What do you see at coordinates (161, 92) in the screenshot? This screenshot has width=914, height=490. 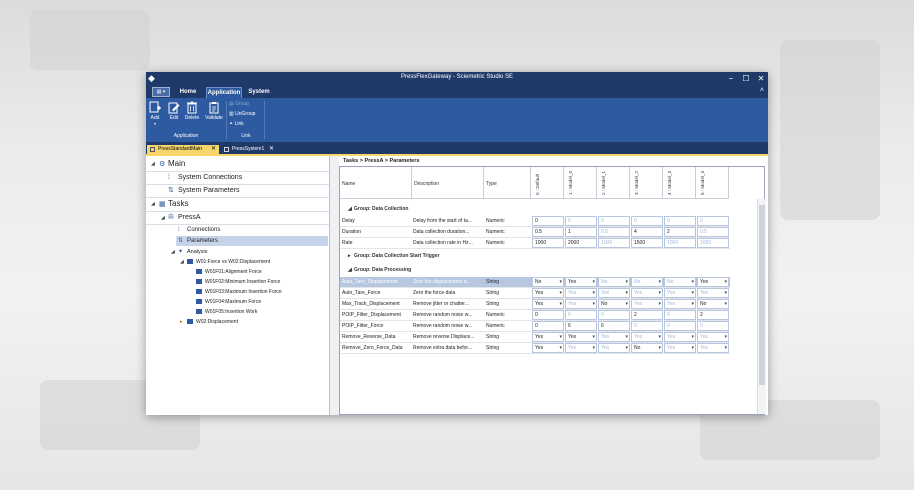 I see `quick-access-button: ▤ ▾` at bounding box center [161, 92].